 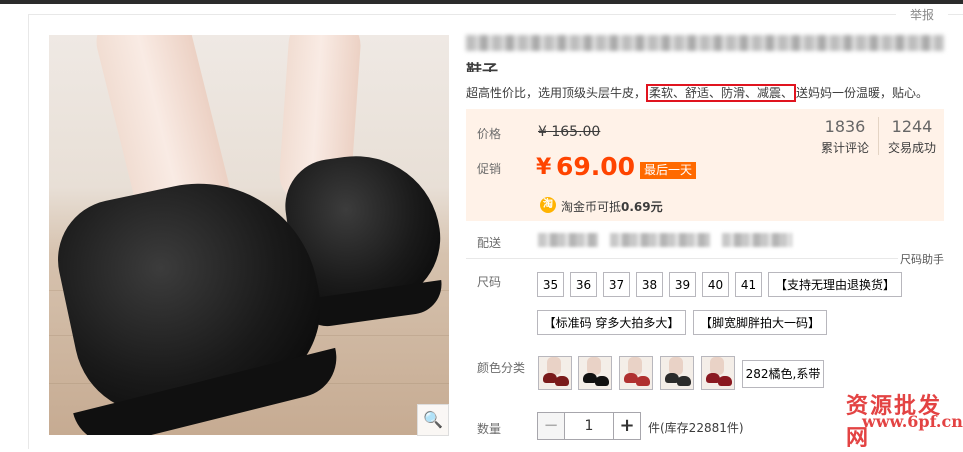 I want to click on price-label: 价格, so click(x=489, y=134).